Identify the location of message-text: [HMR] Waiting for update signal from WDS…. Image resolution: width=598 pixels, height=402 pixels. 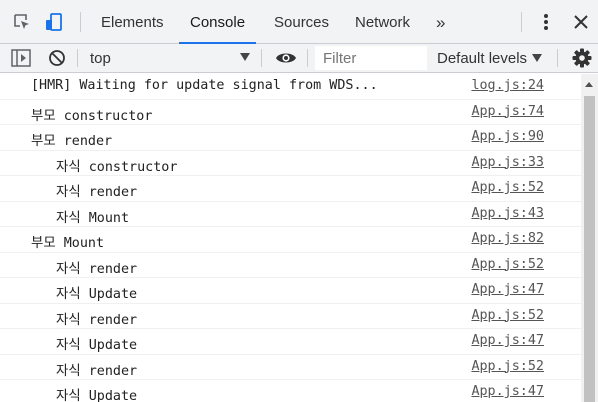
(204, 85).